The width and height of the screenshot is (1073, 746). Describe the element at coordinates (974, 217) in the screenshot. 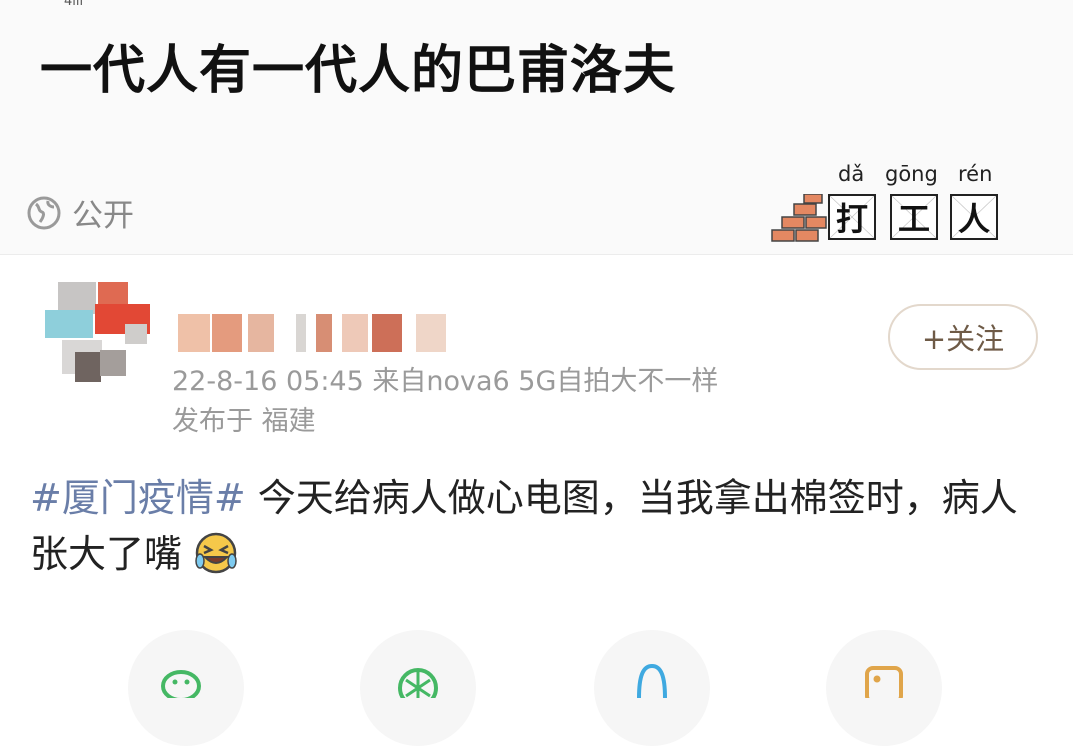

I see `sticker-char-ren: 人` at that location.